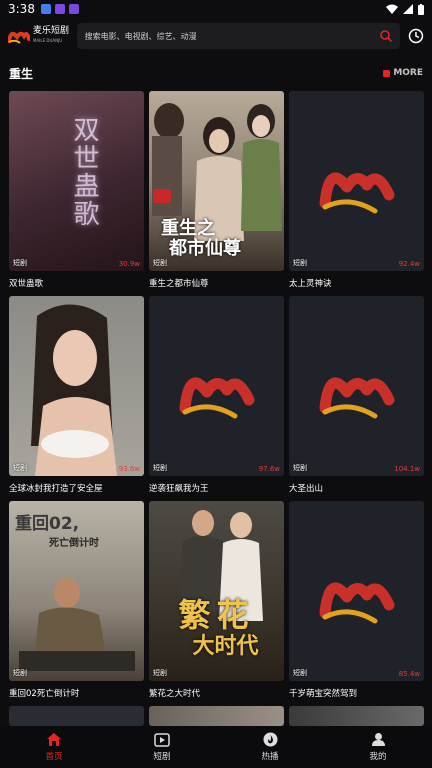  I want to click on drama-card: 短剧 85.4w 千岁萌宝突然驾到, so click(356, 600).